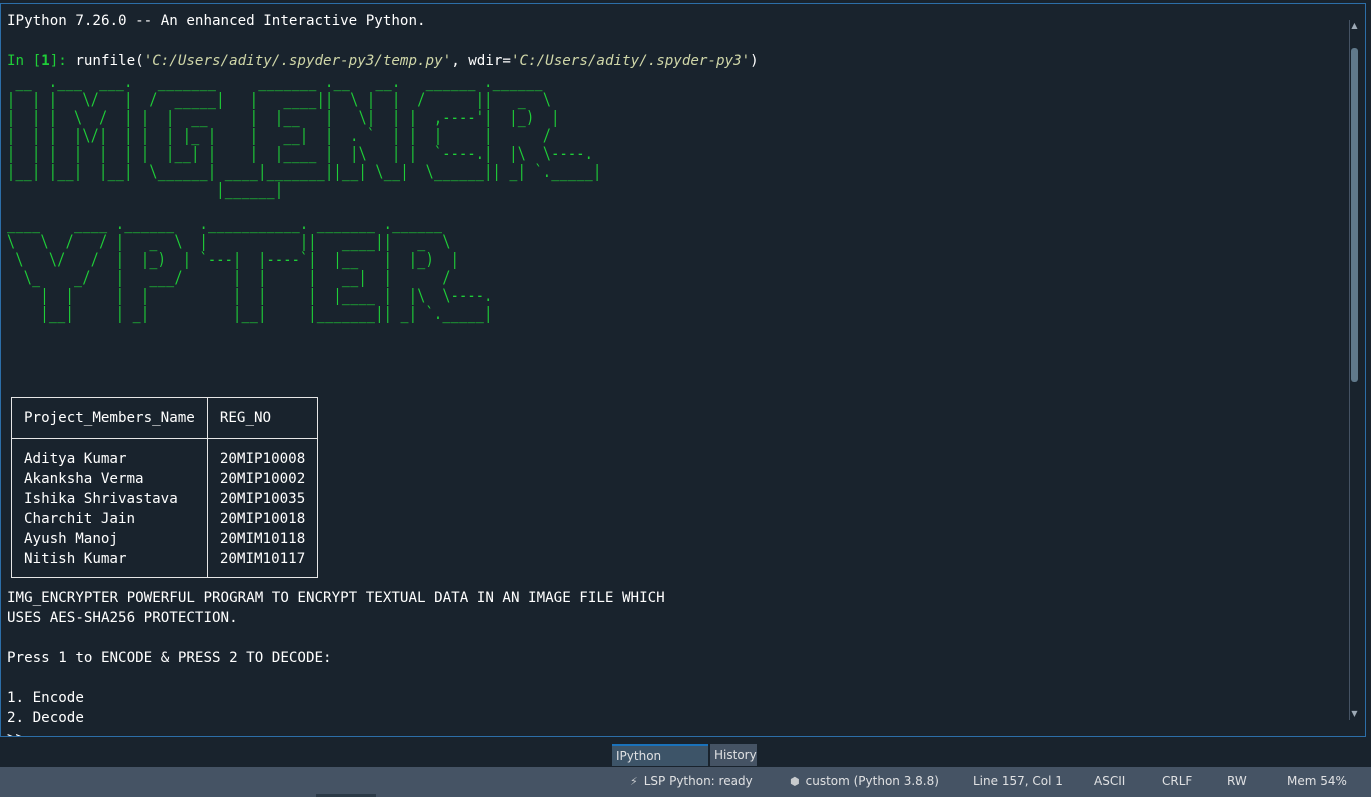 This screenshot has height=797, width=1371. Describe the element at coordinates (58, 61) in the screenshot. I see `prompt-suffix: ]:` at that location.